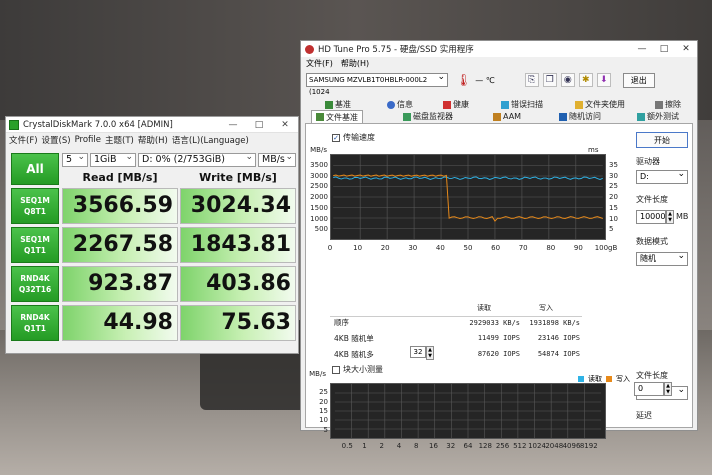 The image size is (712, 475). What do you see at coordinates (35, 211) in the screenshot?
I see `row-label-line2: Q8T1` at bounding box center [35, 211].